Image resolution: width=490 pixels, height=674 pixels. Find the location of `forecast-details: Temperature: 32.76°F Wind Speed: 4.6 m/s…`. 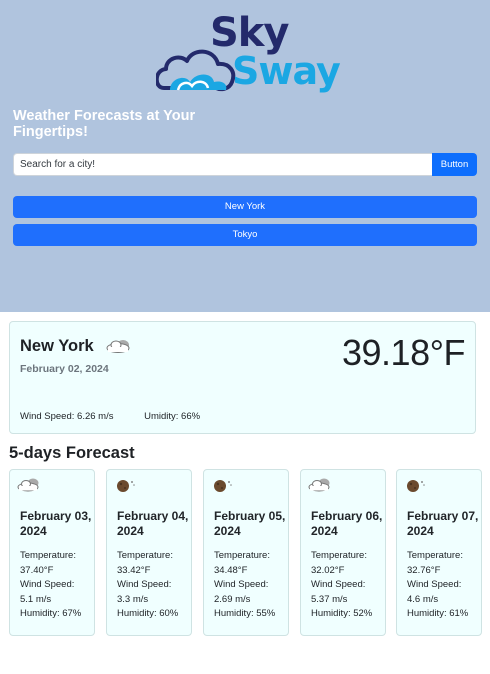

forecast-details: Temperature: 32.76°F Wind Speed: 4.6 m/s… is located at coordinates (443, 585).